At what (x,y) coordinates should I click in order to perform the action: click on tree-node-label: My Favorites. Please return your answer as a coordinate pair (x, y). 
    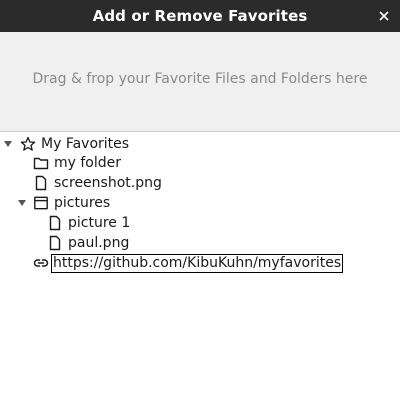
    Looking at the image, I should click on (85, 144).